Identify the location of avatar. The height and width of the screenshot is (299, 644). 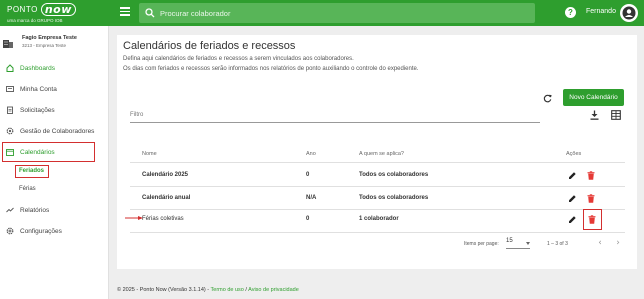
(629, 13).